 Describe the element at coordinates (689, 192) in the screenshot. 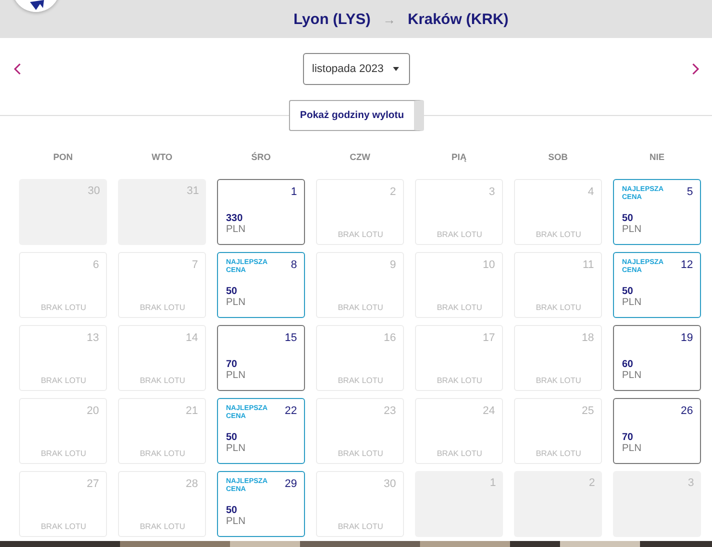

I see `day-number: 5` at that location.